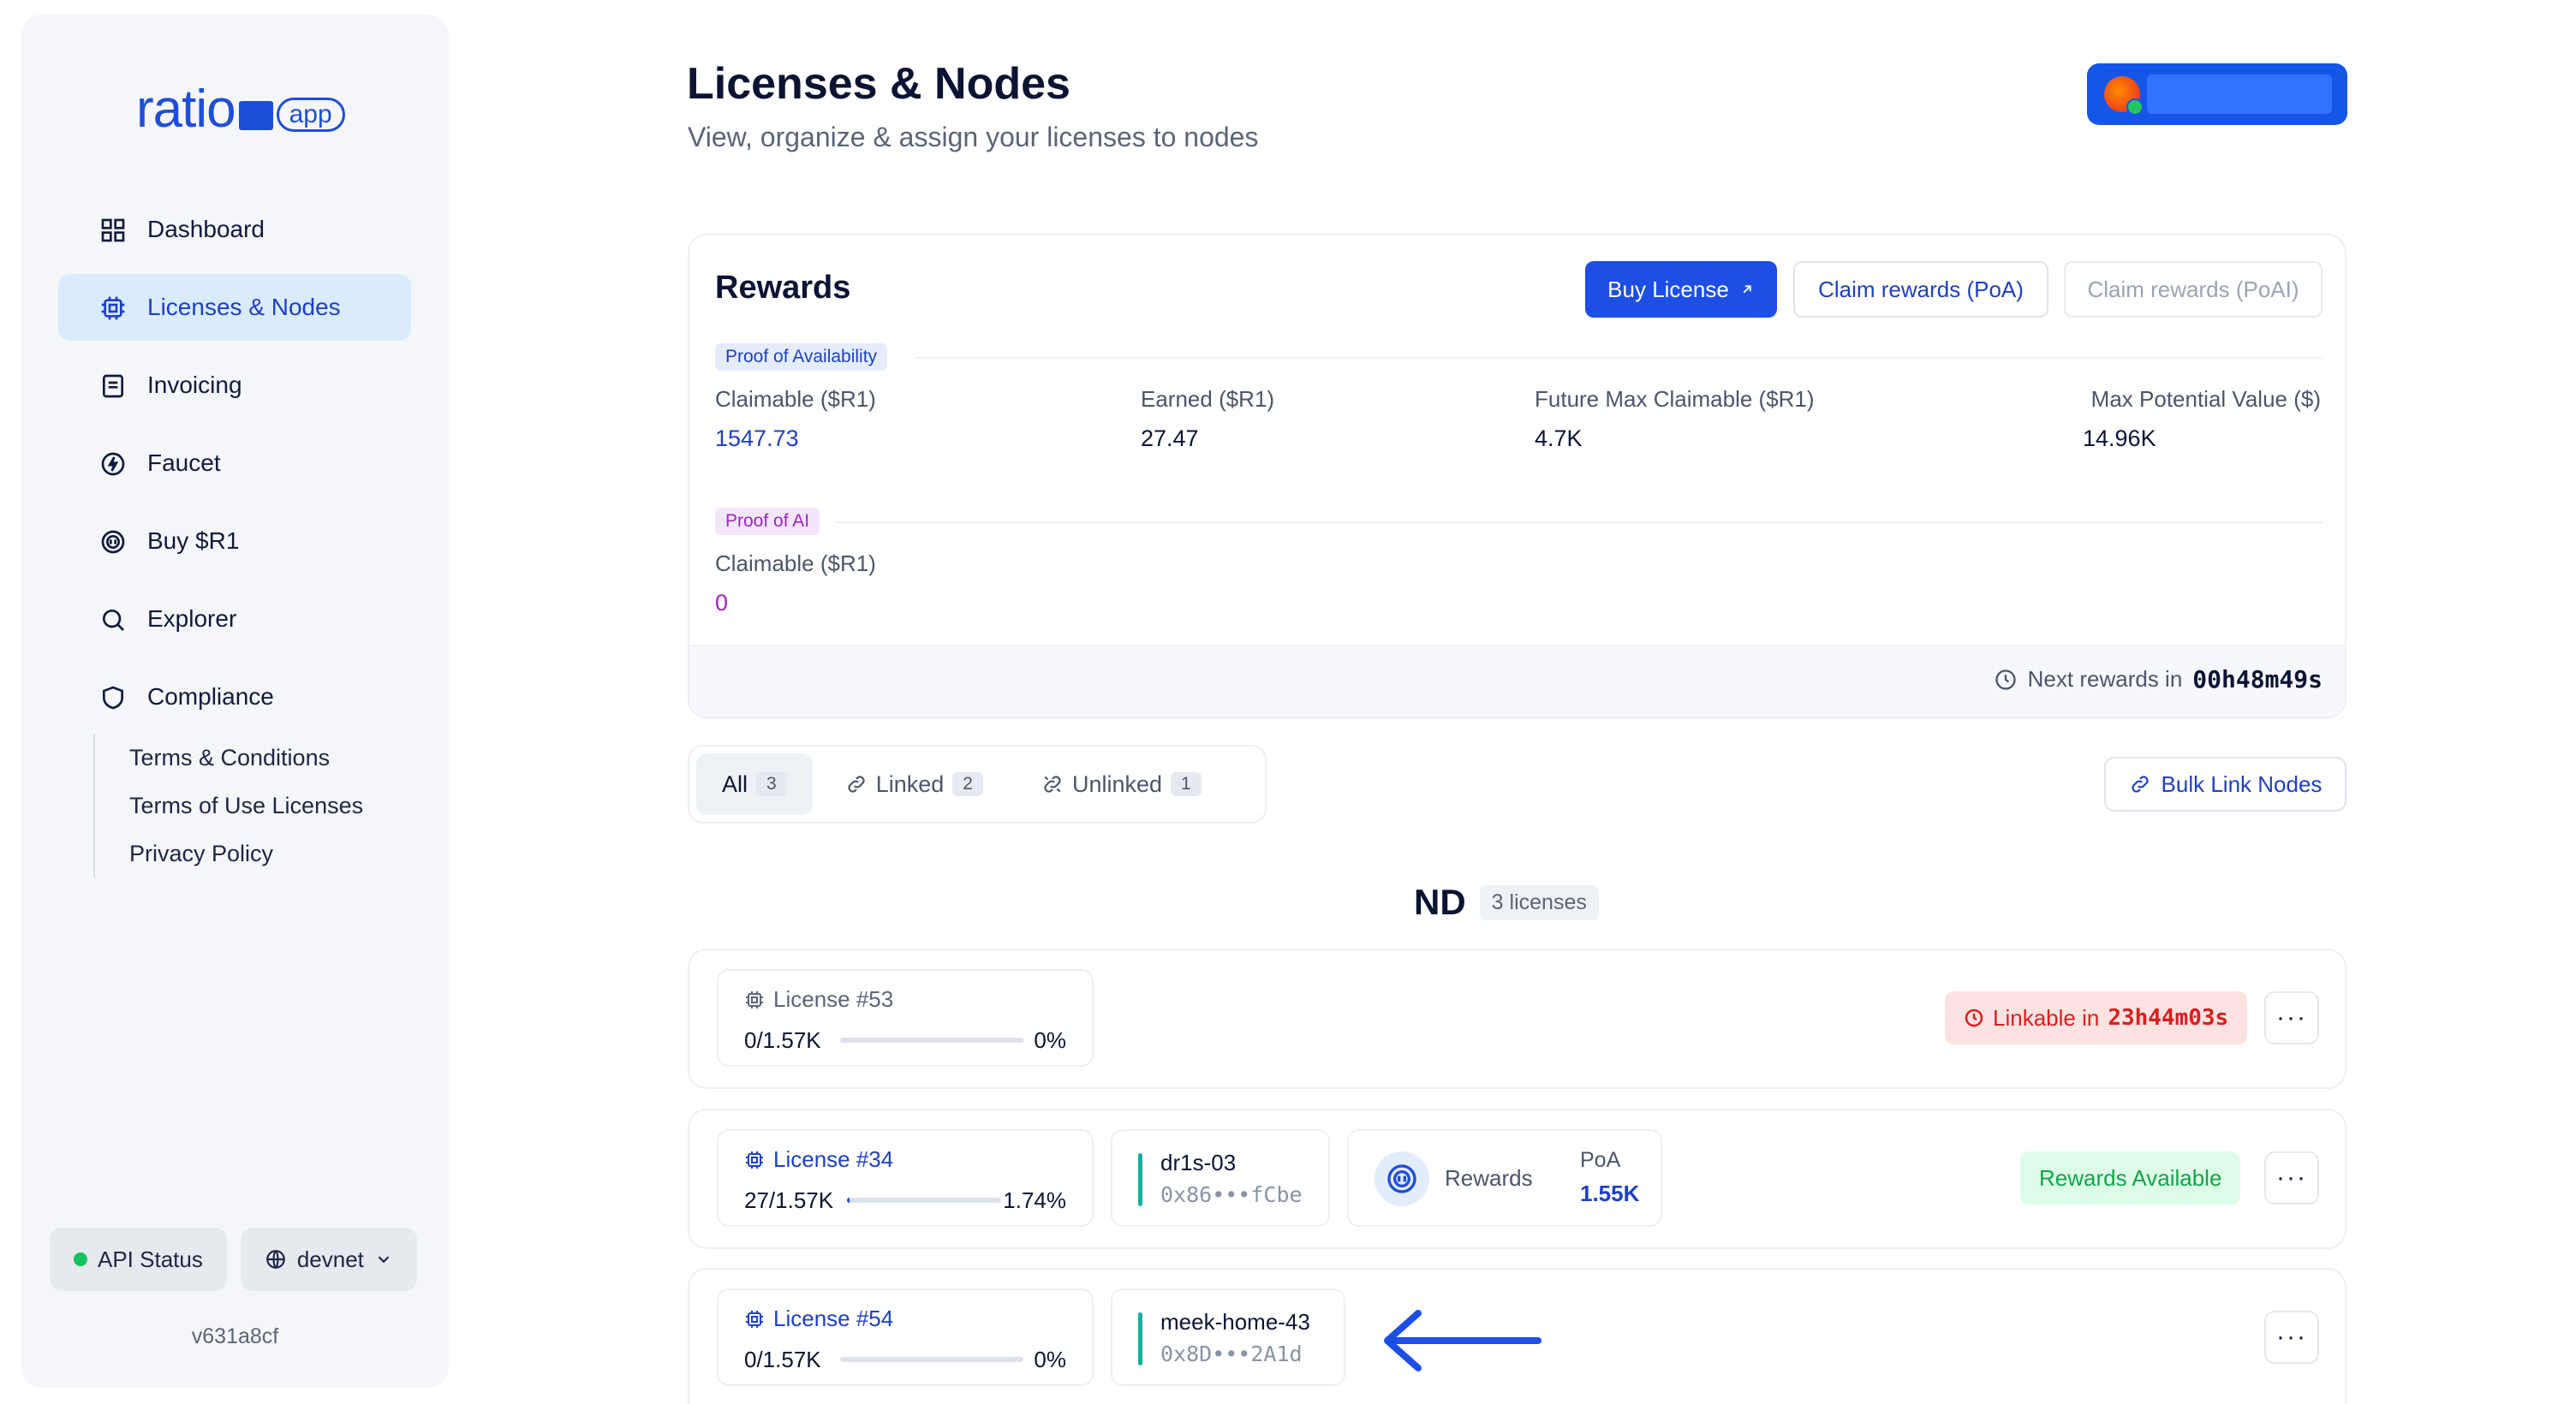 Image resolution: width=2576 pixels, height=1404 pixels. Describe the element at coordinates (194, 385) in the screenshot. I see `sidebar-item-label: Invoicing` at that location.